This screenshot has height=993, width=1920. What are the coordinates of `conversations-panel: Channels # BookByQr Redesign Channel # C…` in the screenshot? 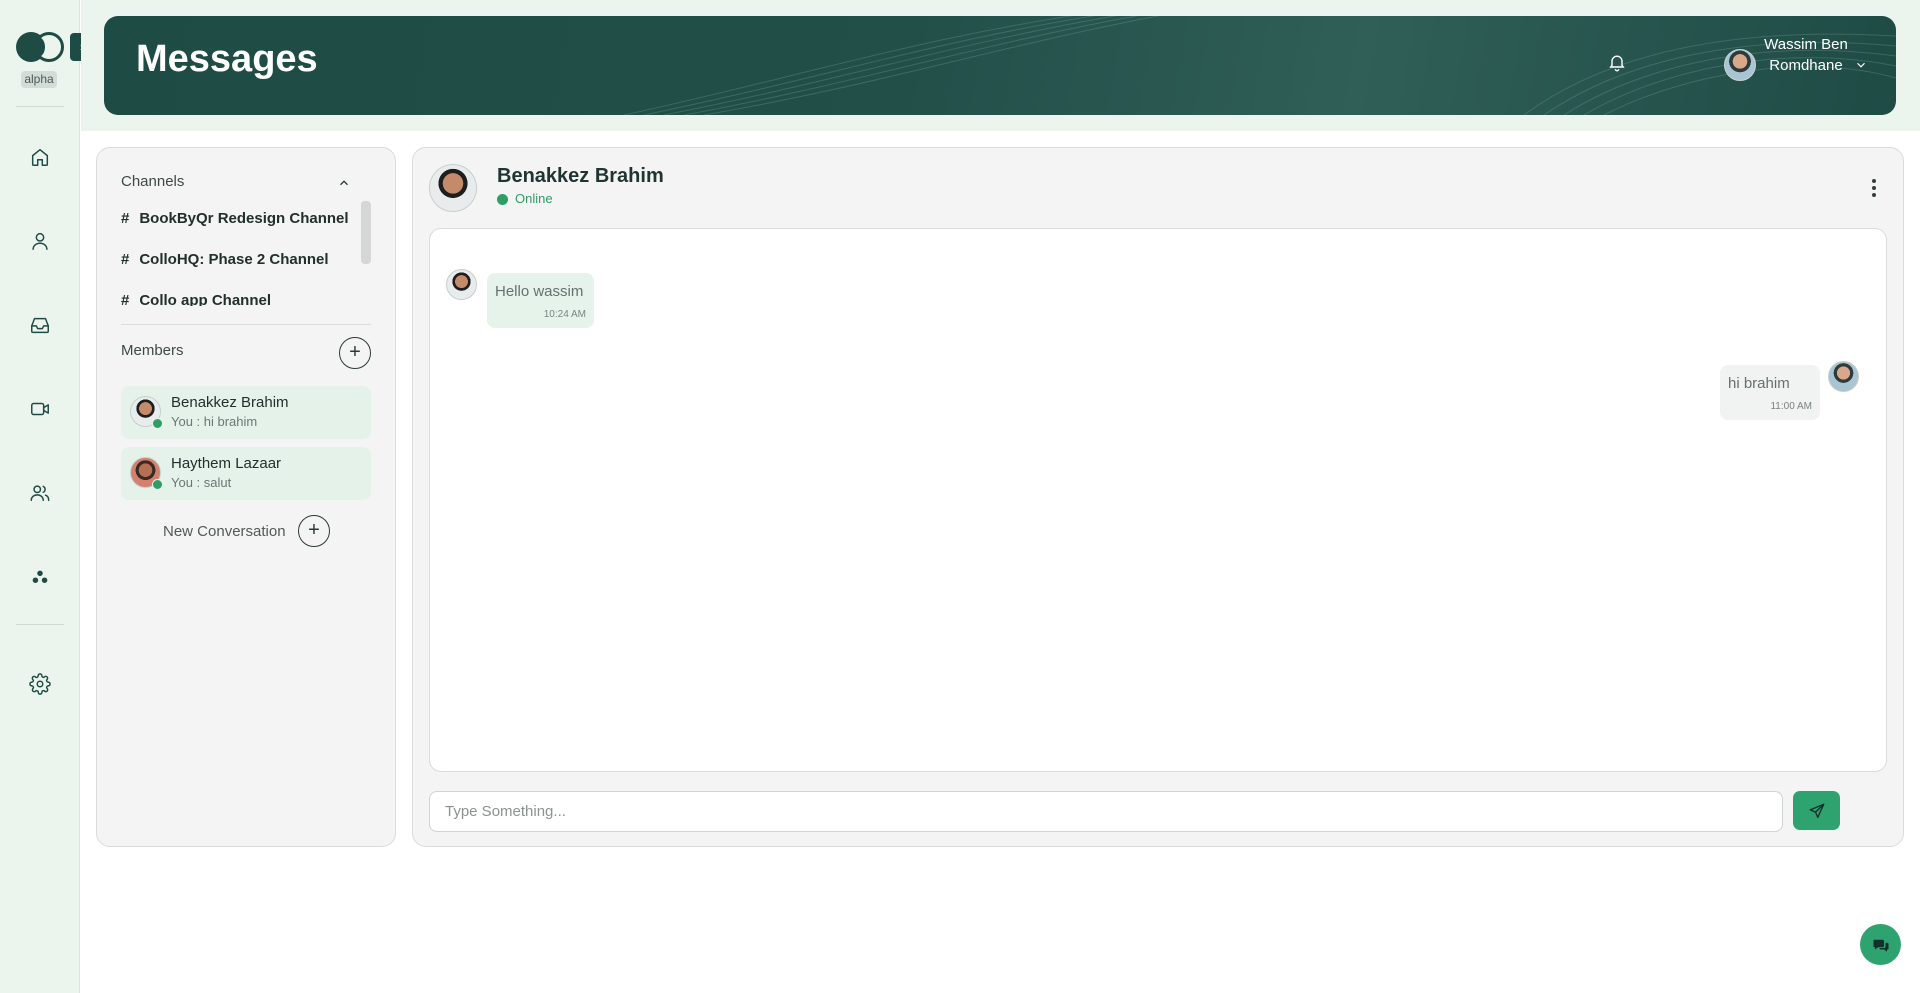 It's located at (246, 497).